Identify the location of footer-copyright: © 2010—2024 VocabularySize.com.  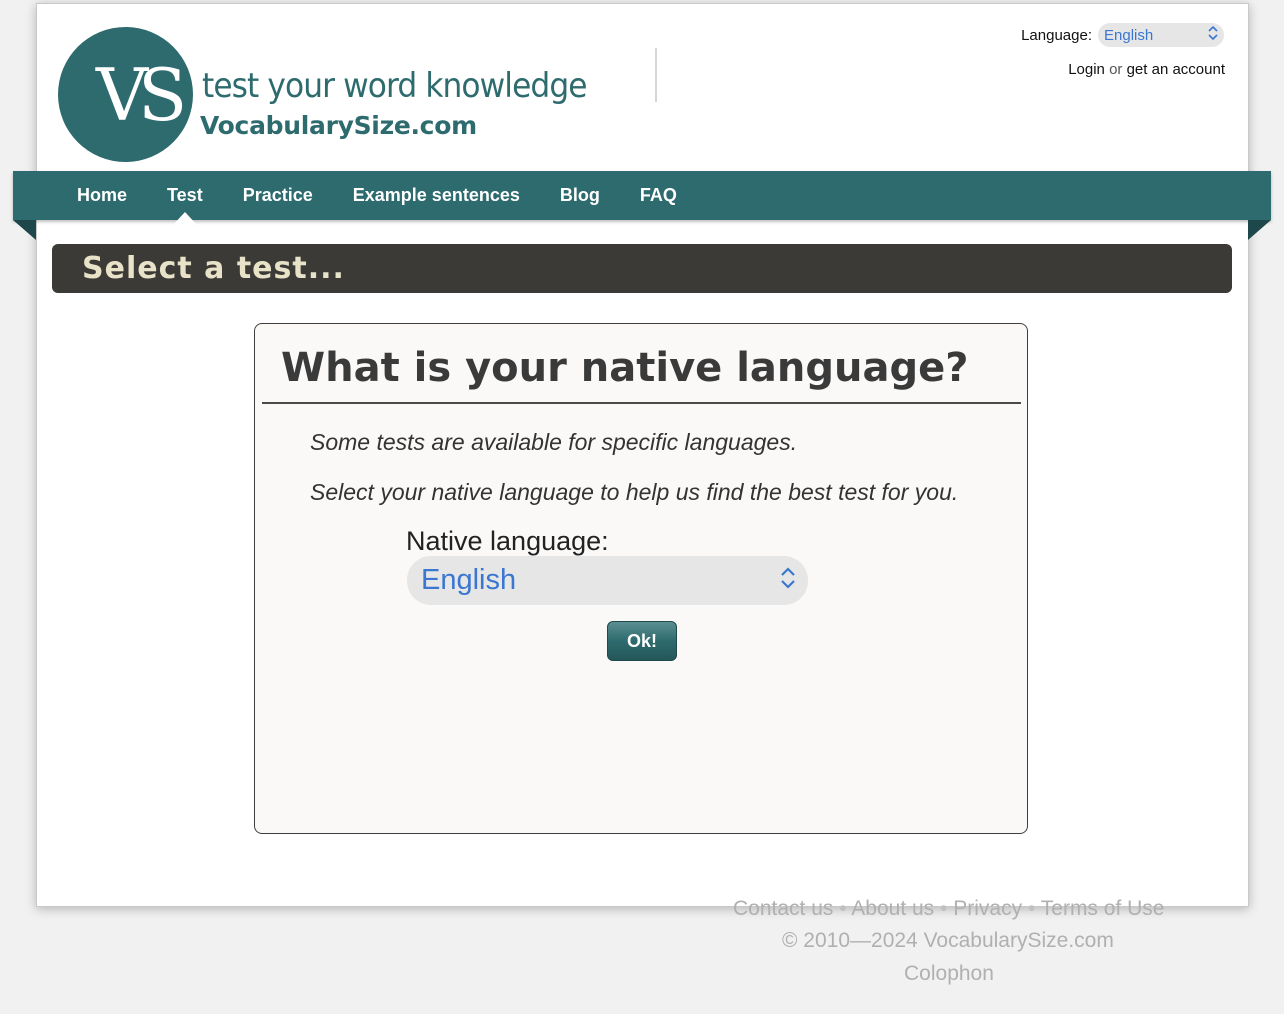
(948, 940).